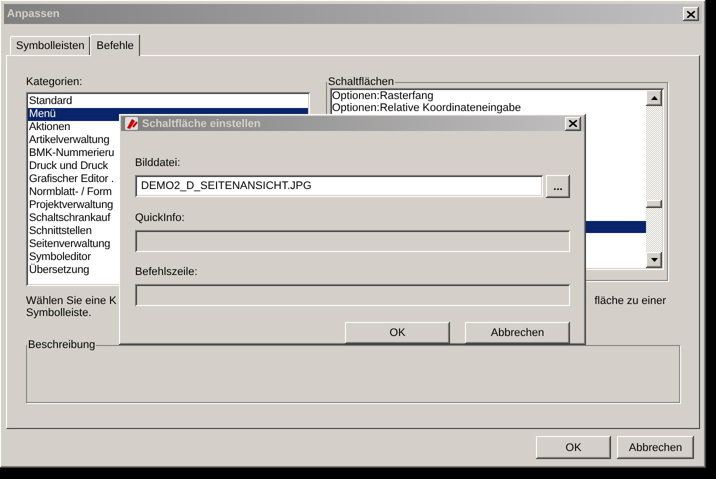  Describe the element at coordinates (55, 82) in the screenshot. I see `categories-label: Kategorien:` at that location.